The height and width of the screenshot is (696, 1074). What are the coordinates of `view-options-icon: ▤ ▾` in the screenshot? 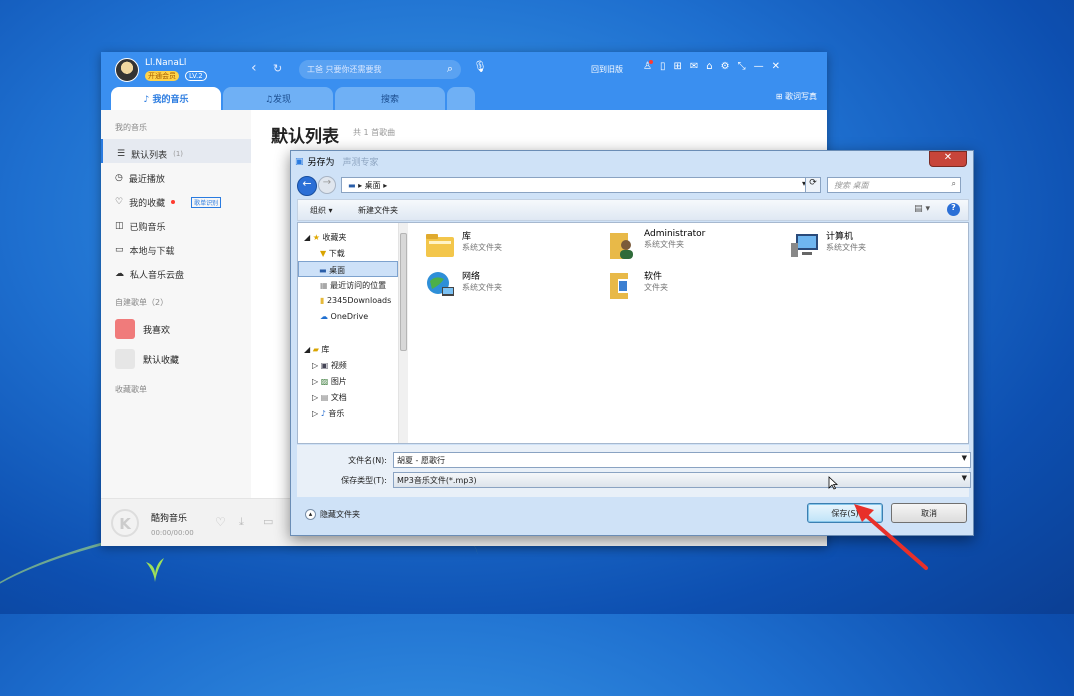 It's located at (922, 209).